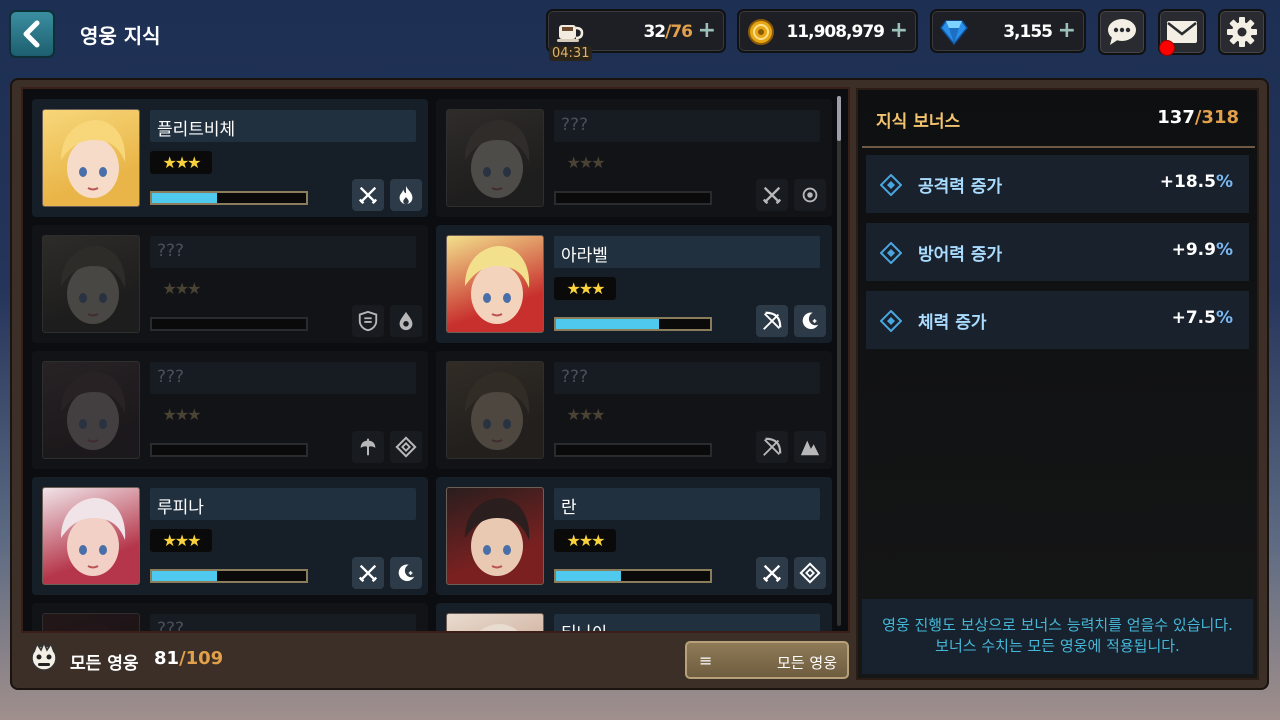 This screenshot has width=1280, height=720. What do you see at coordinates (1057, 646) in the screenshot?
I see `info-line: 보너스 수치는 모든 영웅에 적용됩니다.` at bounding box center [1057, 646].